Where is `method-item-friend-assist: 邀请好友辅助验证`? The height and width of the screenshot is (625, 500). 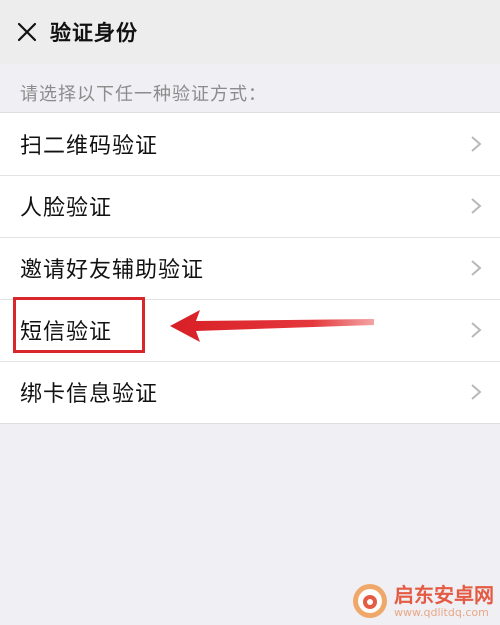 method-item-friend-assist: 邀请好友辅助验证 is located at coordinates (250, 268).